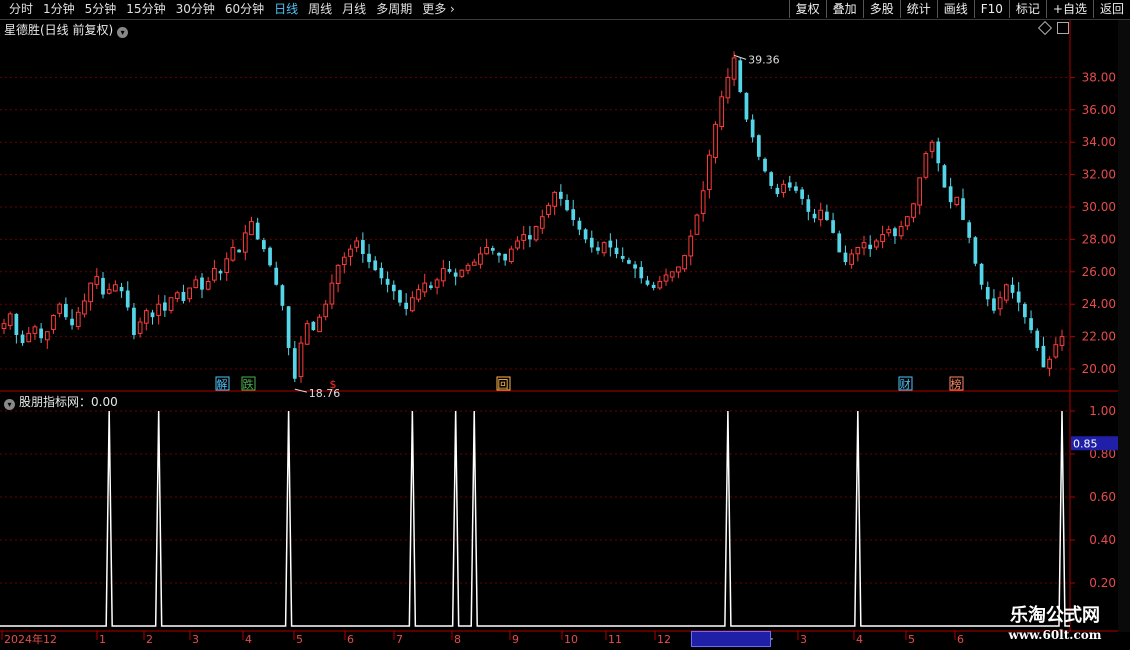 The width and height of the screenshot is (1130, 650). I want to click on time-tick-label: 8, so click(457, 639).